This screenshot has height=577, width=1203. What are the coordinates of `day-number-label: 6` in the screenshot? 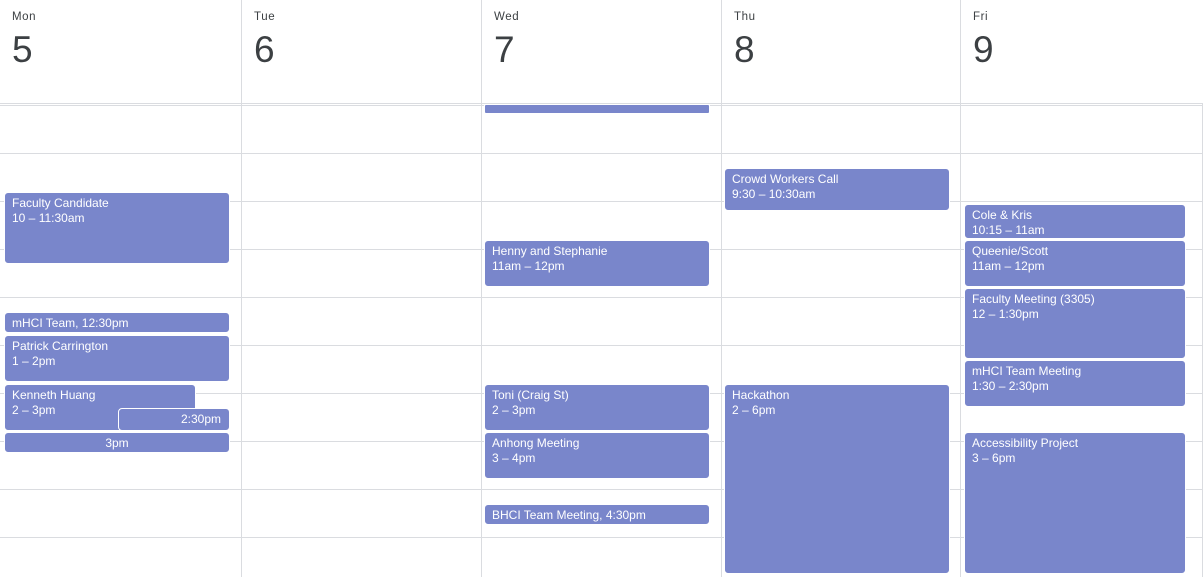 It's located at (367, 50).